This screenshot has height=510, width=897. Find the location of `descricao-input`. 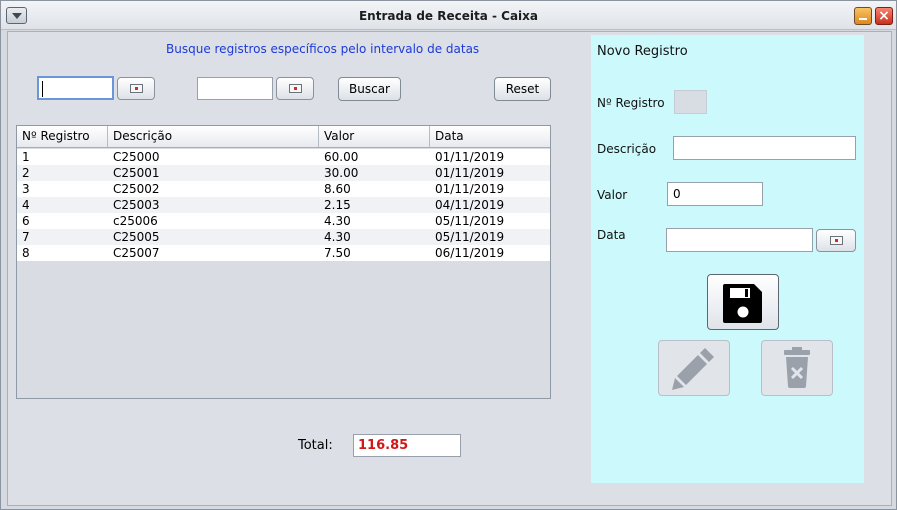

descricao-input is located at coordinates (764, 148).